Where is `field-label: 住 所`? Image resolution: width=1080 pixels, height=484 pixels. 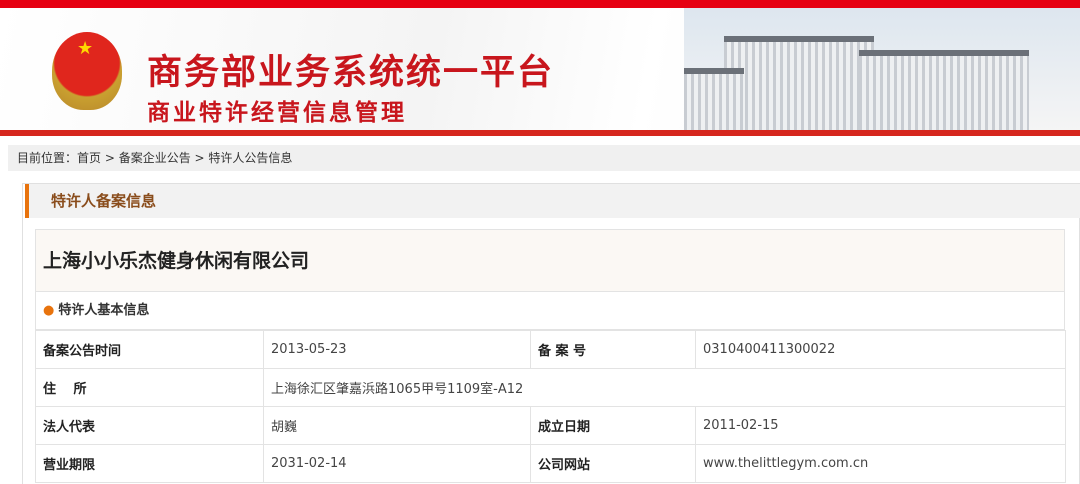
field-label: 住 所 is located at coordinates (149, 387).